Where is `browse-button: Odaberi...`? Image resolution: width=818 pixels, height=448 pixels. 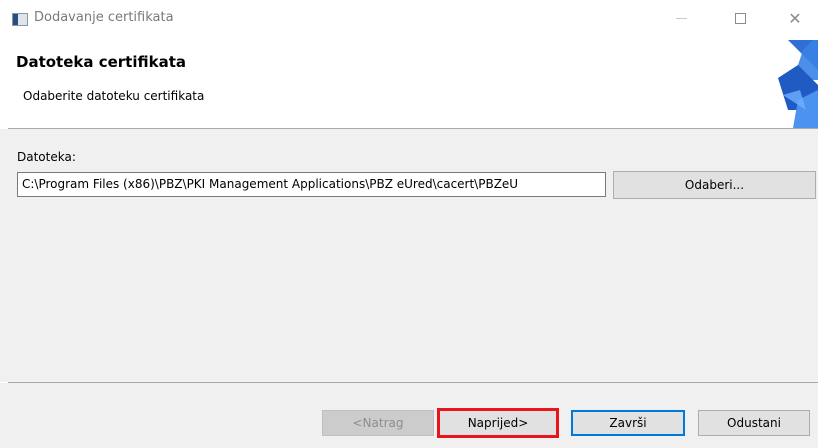 browse-button: Odaberi... is located at coordinates (714, 185).